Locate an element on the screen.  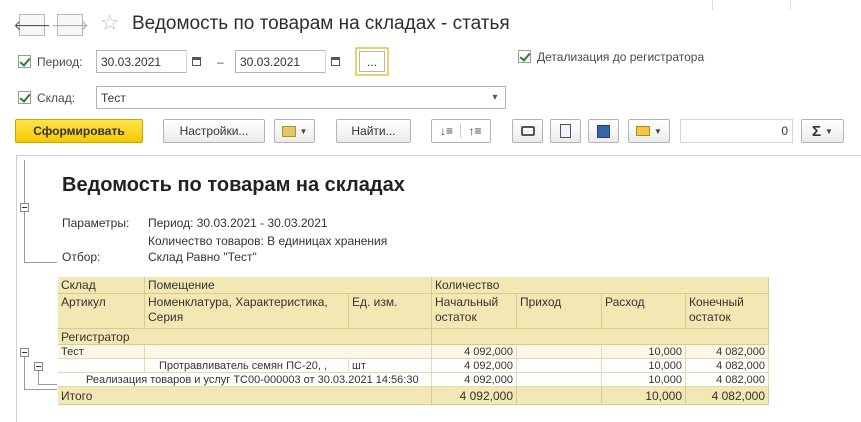
header-filler is located at coordinates (600, 337).